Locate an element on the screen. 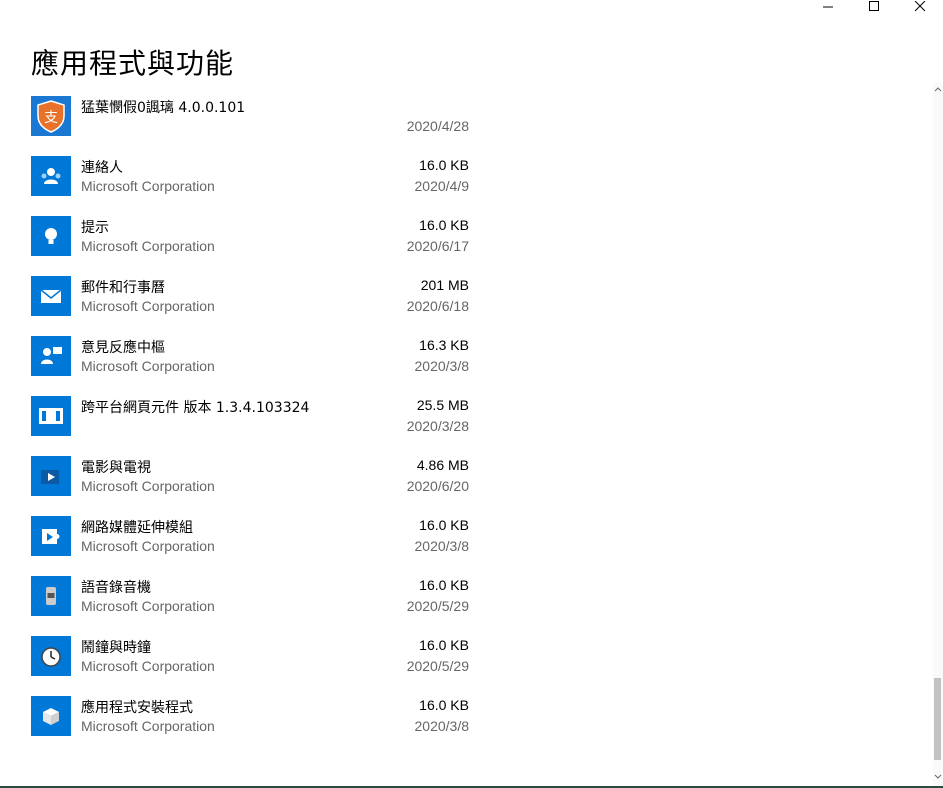  app-name: 連絡人 is located at coordinates (102, 168).